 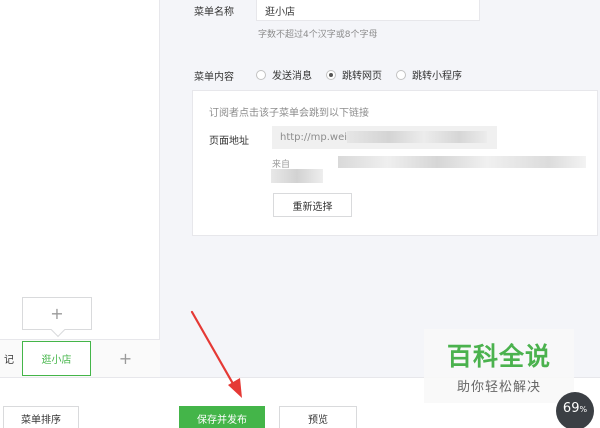 I want to click on radio-send-message: 发送消息, so click(x=284, y=74).